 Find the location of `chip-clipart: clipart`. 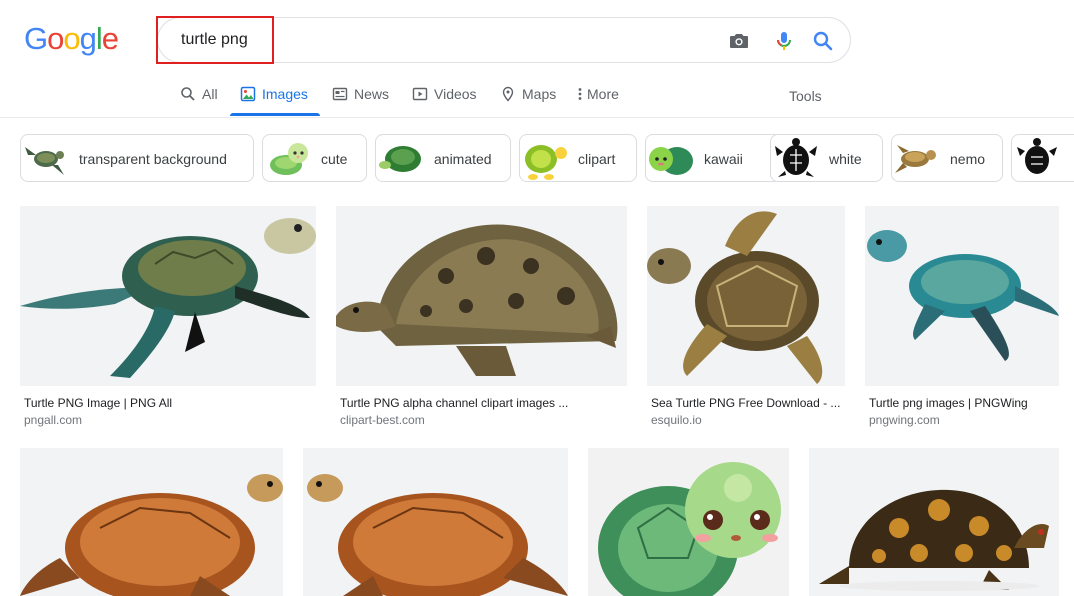

chip-clipart: clipart is located at coordinates (578, 158).